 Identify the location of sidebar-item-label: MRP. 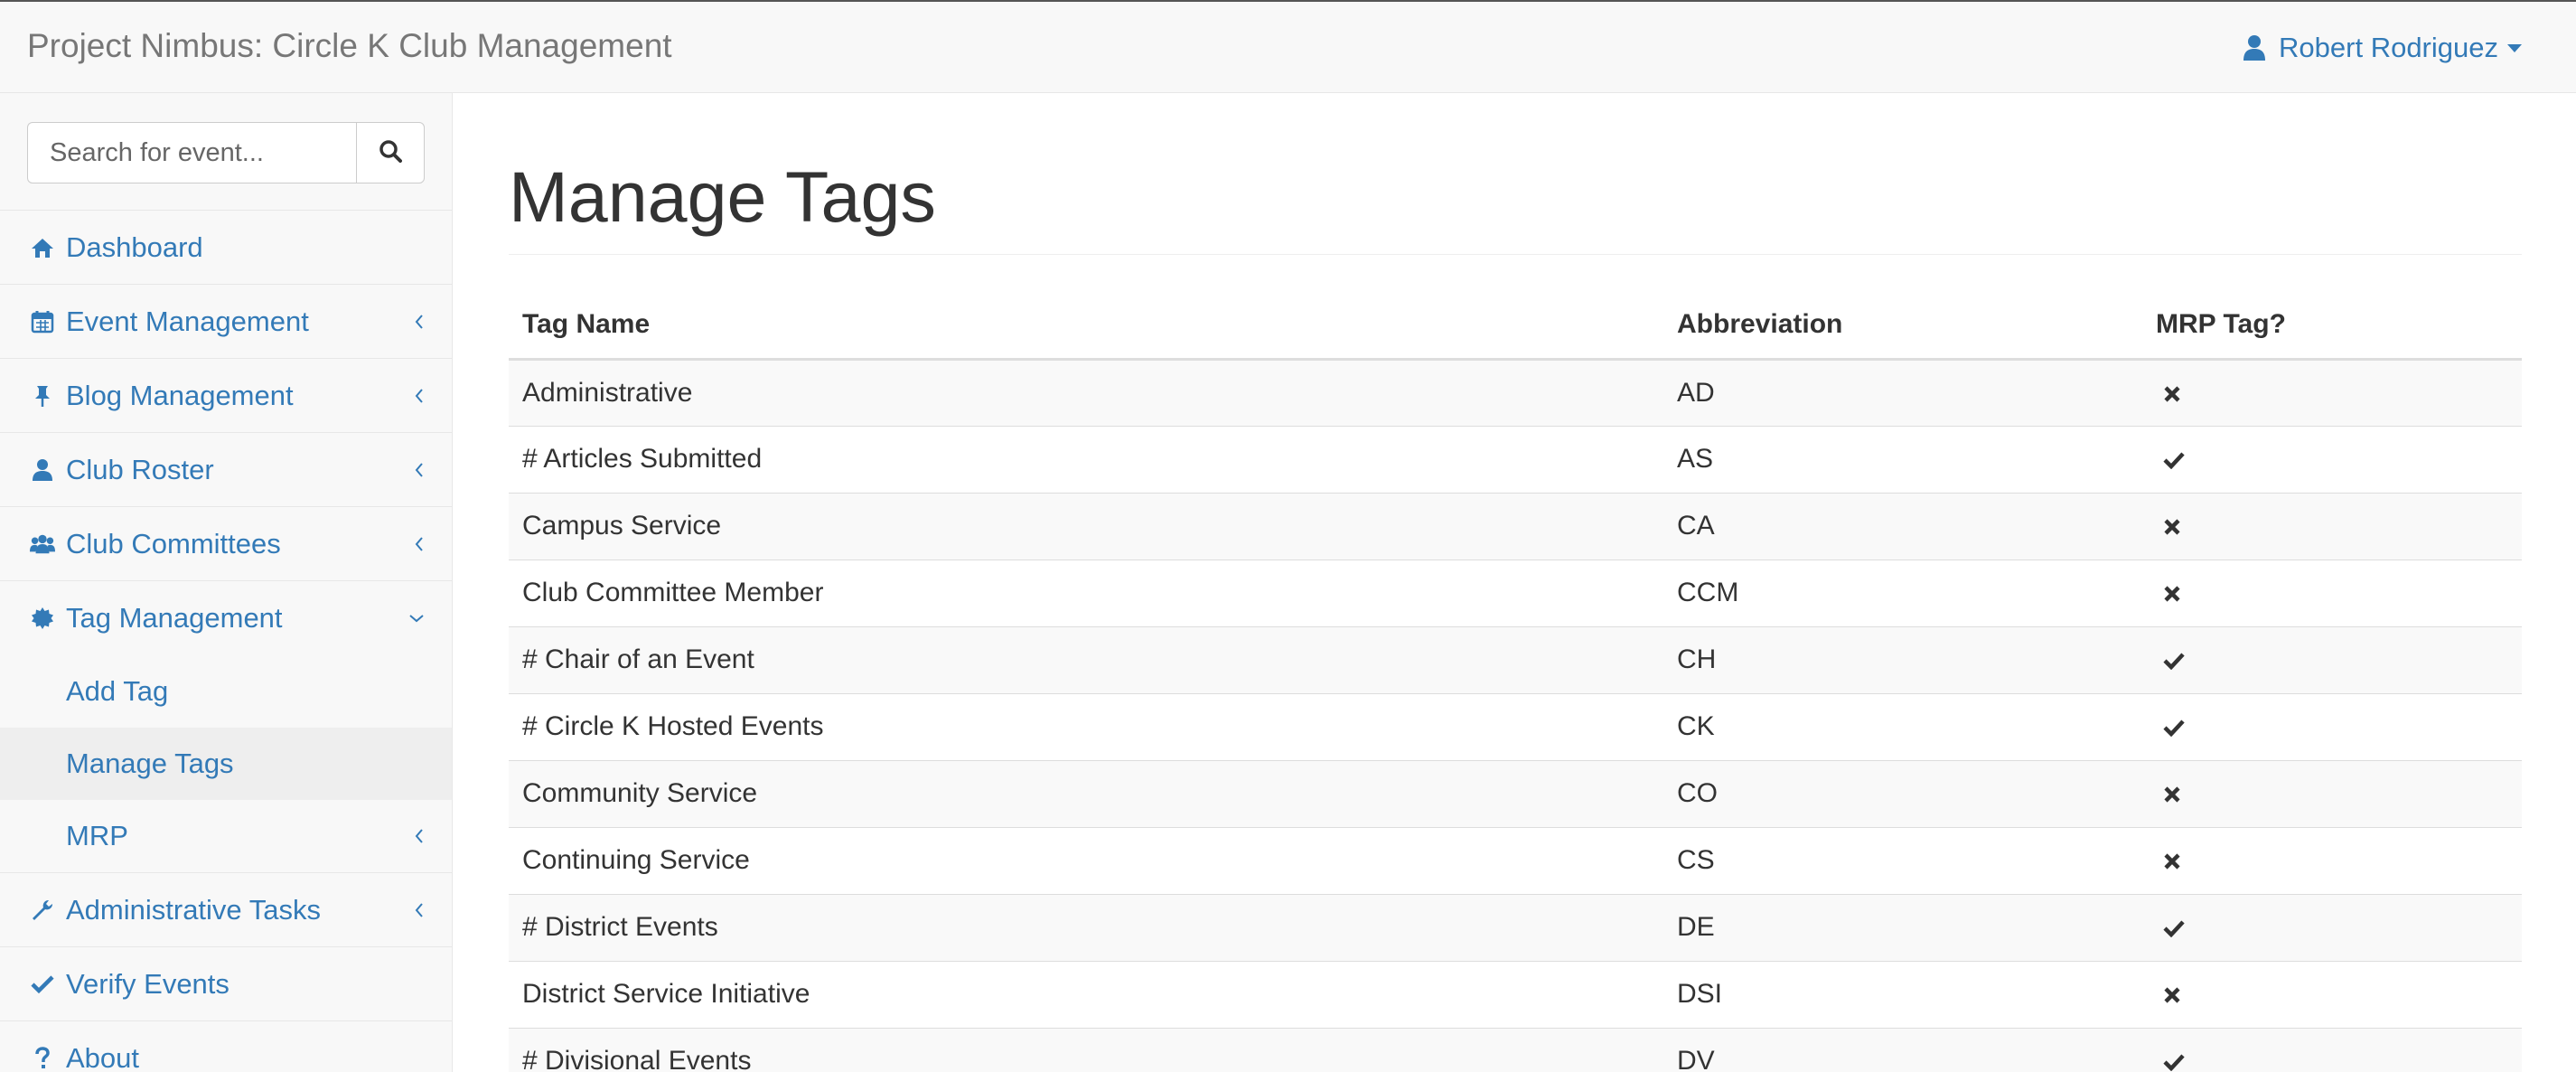
(97, 835).